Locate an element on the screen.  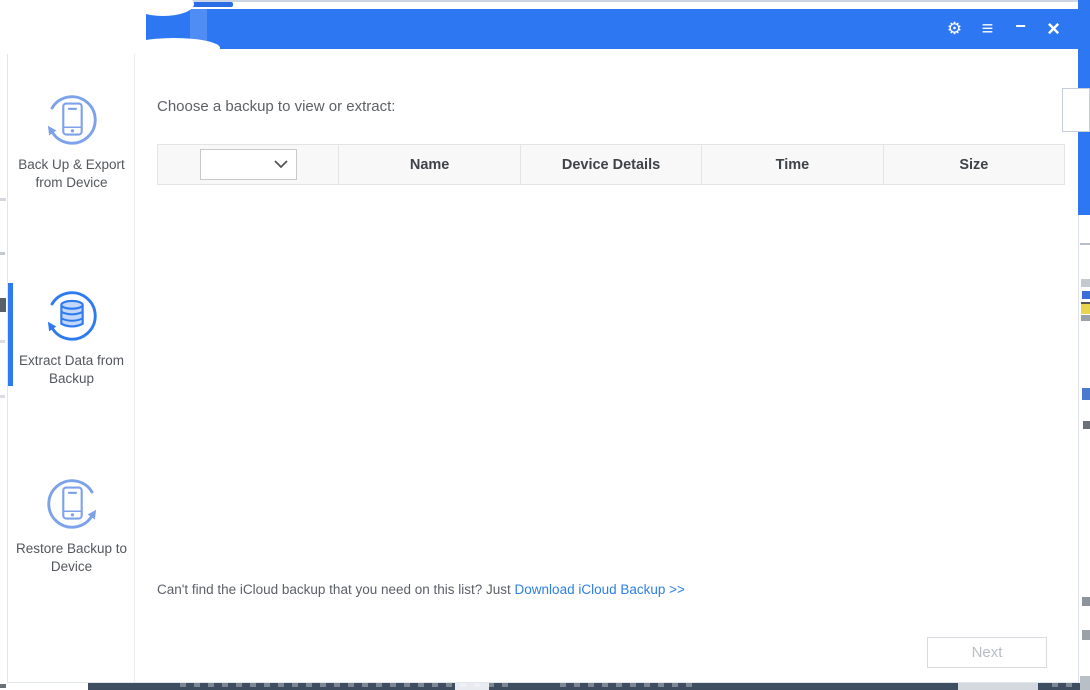
database-backup-icon is located at coordinates (72, 316).